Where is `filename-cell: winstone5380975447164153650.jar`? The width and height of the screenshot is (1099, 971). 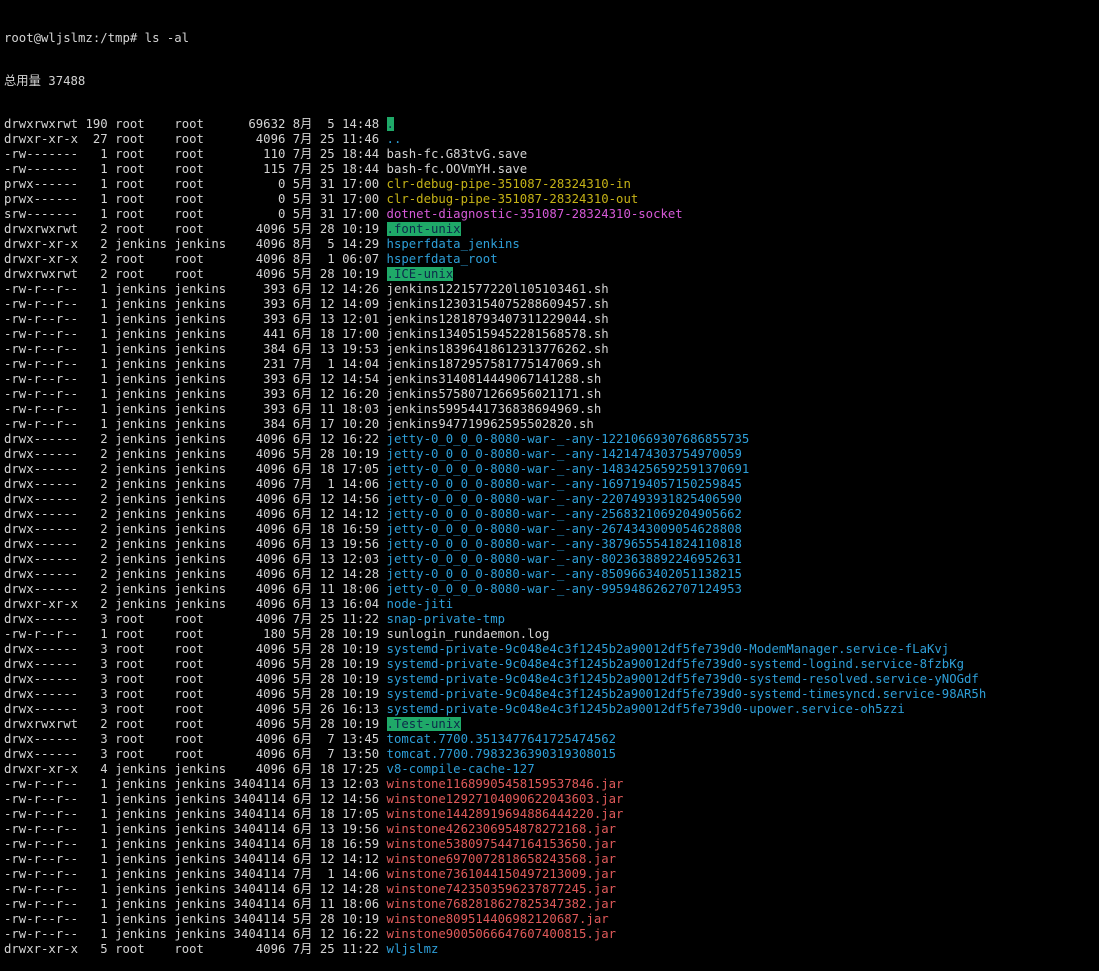 filename-cell: winstone5380975447164153650.jar is located at coordinates (502, 844).